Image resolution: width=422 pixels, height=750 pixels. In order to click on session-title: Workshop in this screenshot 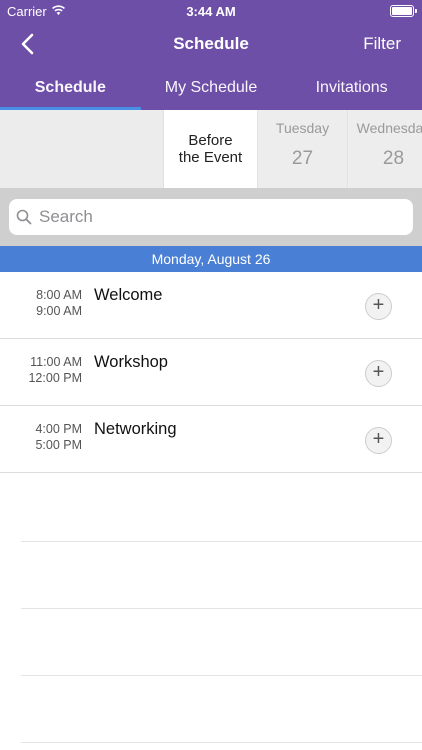, I will do `click(131, 362)`.